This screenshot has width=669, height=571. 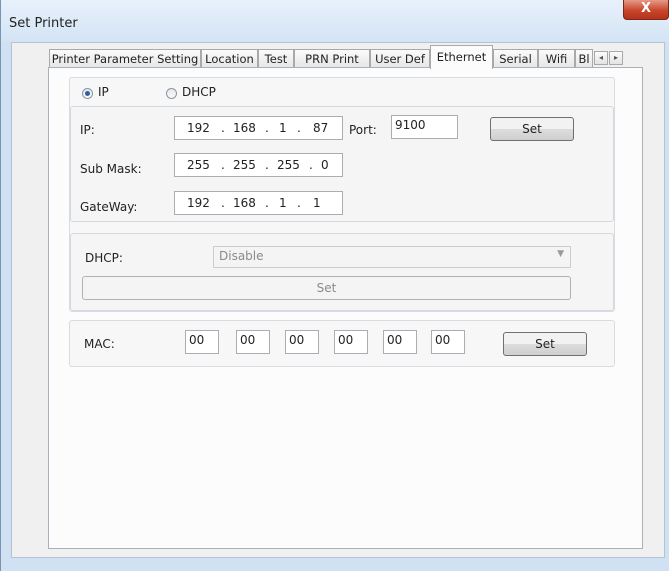 I want to click on gateway-input: 192 . 168 . 1 . 1, so click(x=258, y=203).